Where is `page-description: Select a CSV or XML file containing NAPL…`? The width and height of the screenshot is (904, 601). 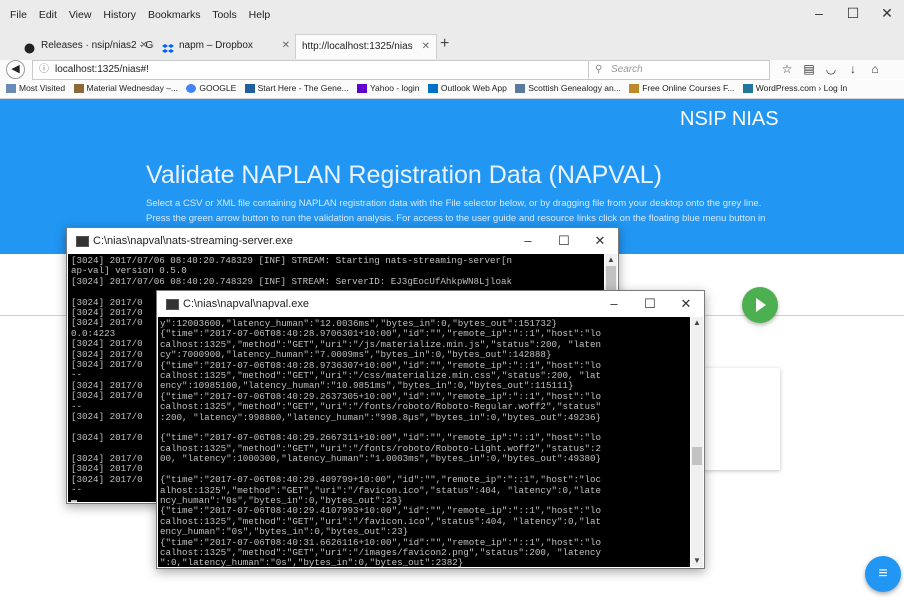 page-description: Select a CSV or XML file containing NAPL… is located at coordinates (454, 203).